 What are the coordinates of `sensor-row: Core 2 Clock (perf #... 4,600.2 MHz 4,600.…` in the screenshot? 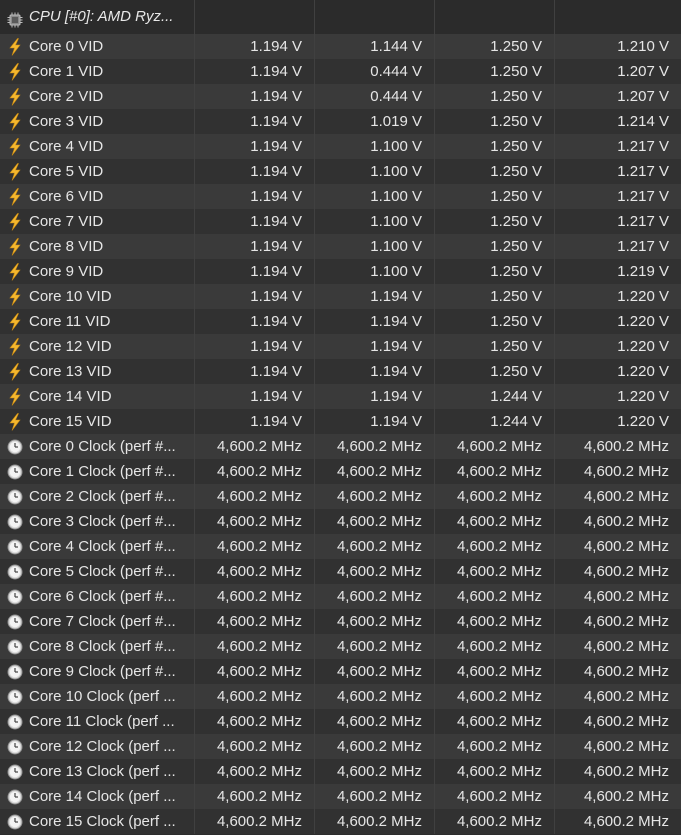 It's located at (340, 496).